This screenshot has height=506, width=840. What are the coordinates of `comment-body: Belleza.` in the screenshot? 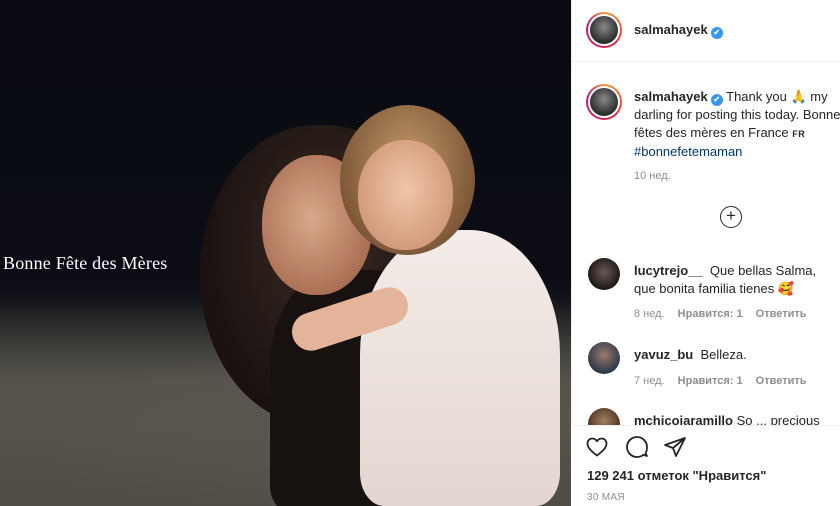 It's located at (723, 354).